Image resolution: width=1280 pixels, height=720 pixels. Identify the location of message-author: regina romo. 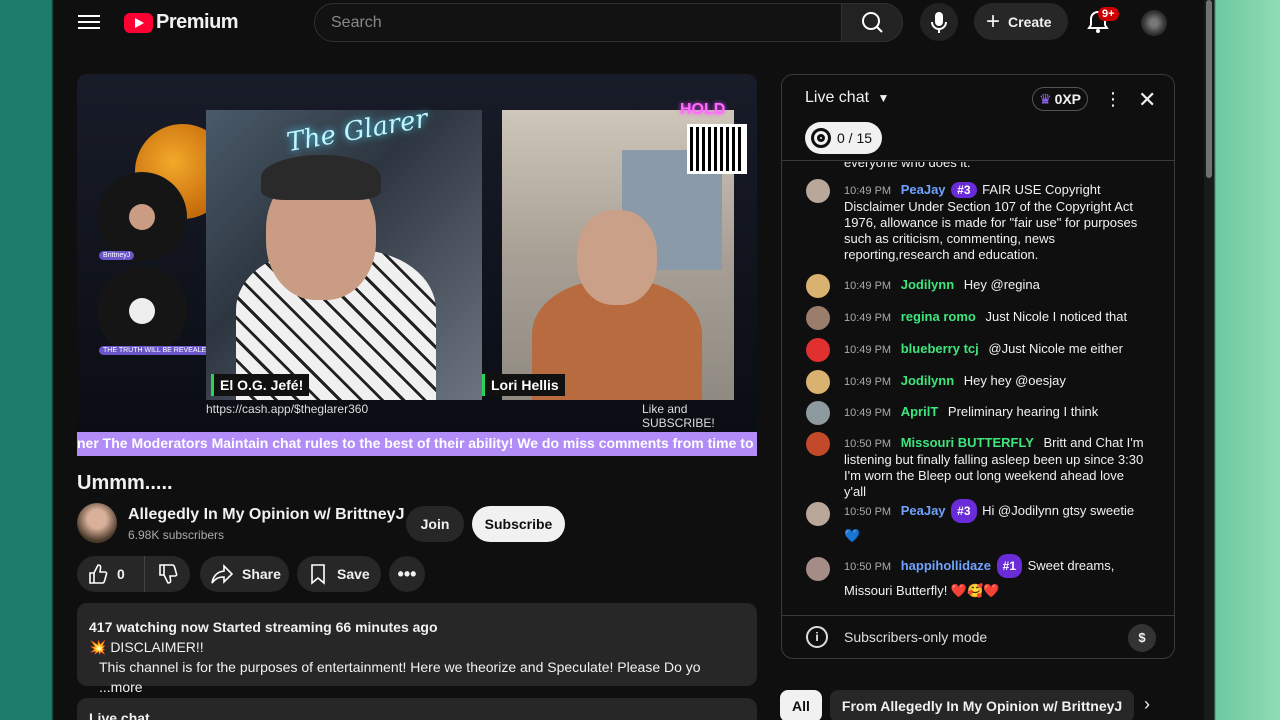
(938, 316).